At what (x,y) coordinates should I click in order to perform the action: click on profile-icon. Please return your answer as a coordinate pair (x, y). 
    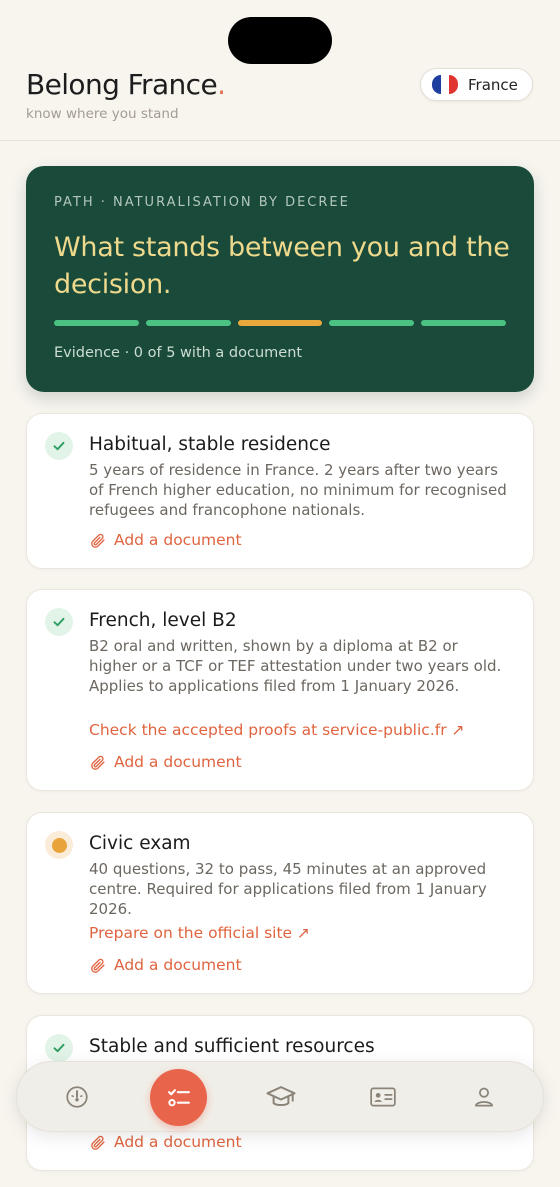
    Looking at the image, I should click on (484, 1097).